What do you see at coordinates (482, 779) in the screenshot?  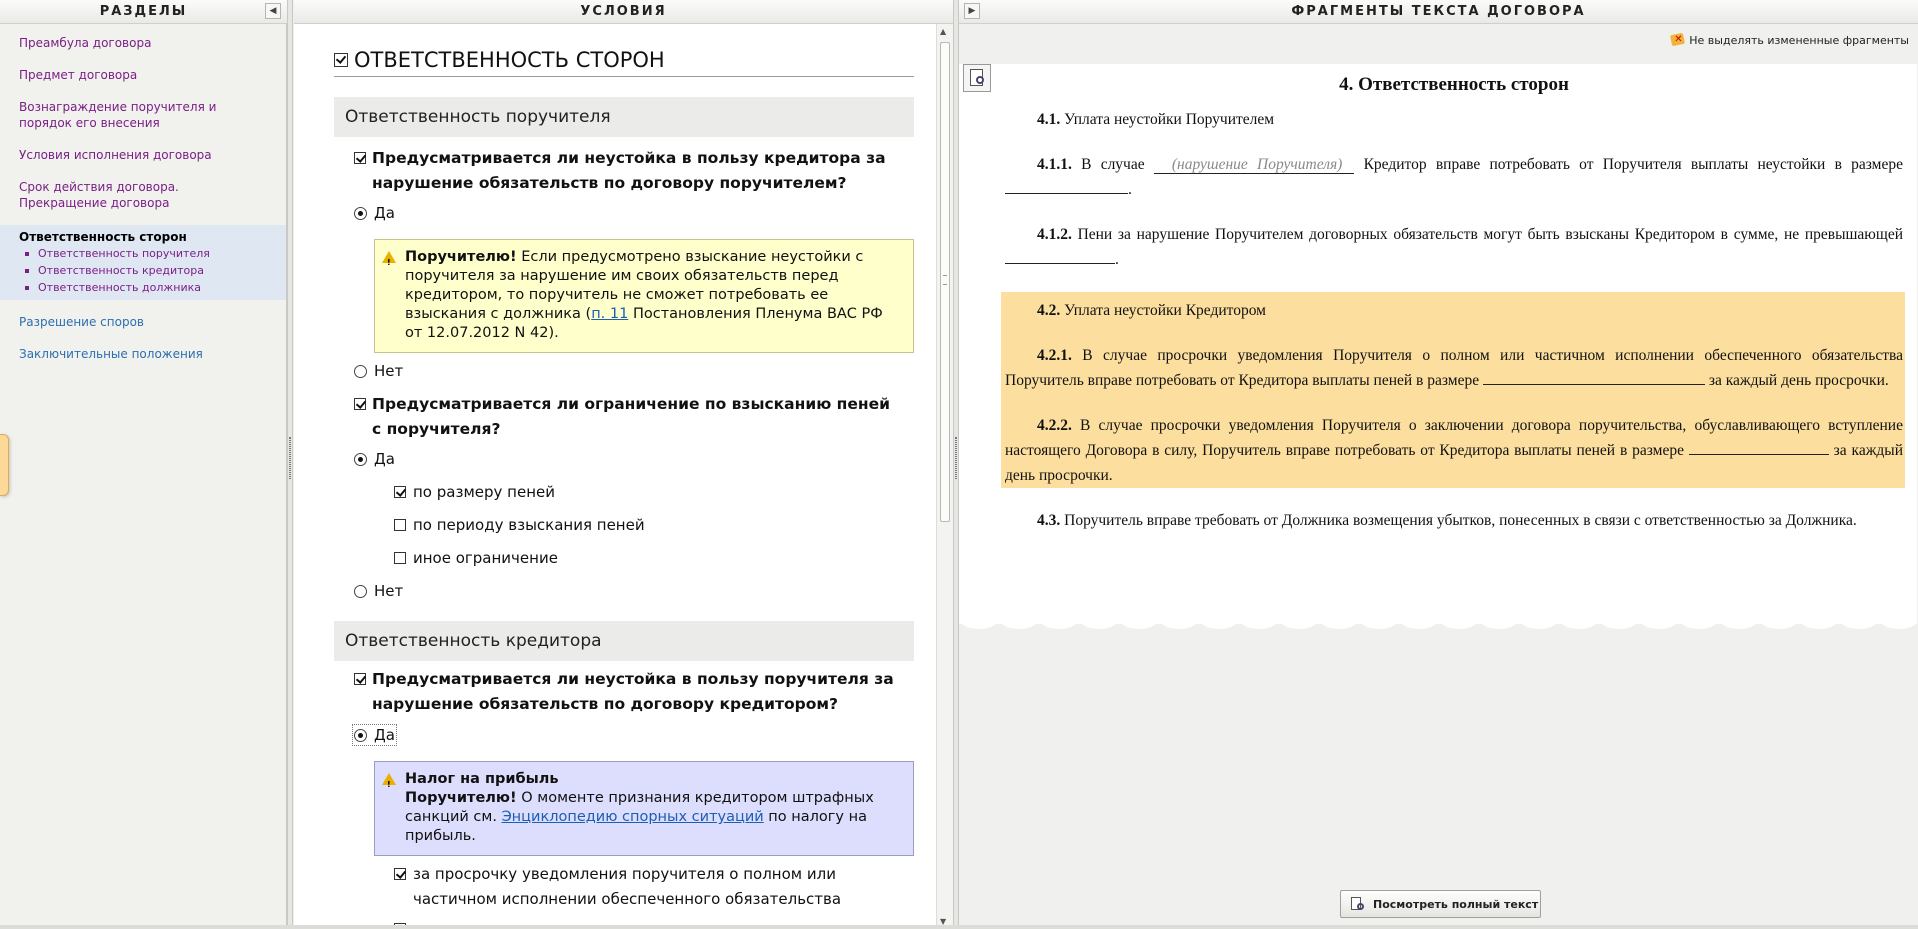 I see `note2-title: Налог на прибыль` at bounding box center [482, 779].